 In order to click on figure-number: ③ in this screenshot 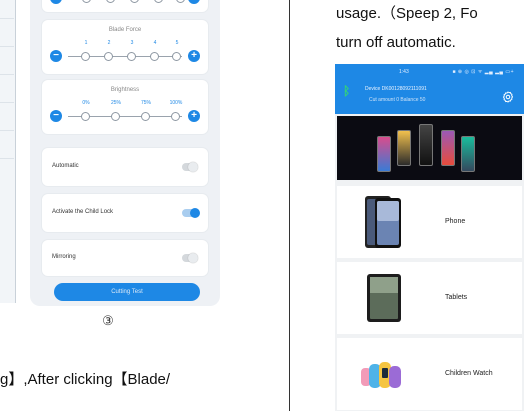, I will do `click(108, 320)`.